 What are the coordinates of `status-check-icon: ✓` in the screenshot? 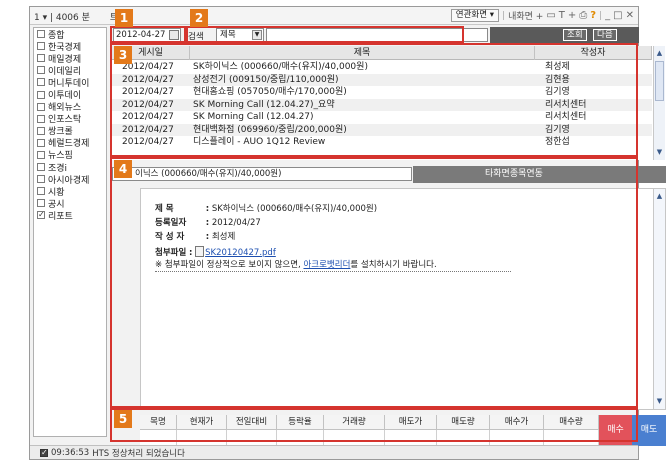 It's located at (44, 452).